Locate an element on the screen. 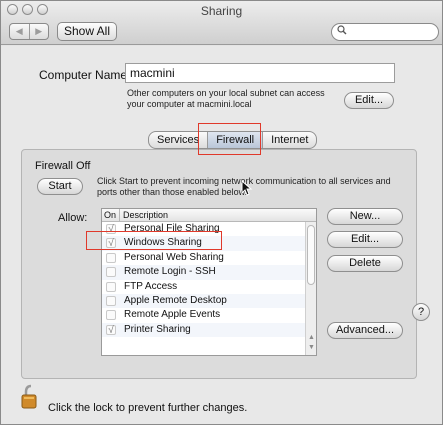 The width and height of the screenshot is (443, 425). search-icon is located at coordinates (342, 31).